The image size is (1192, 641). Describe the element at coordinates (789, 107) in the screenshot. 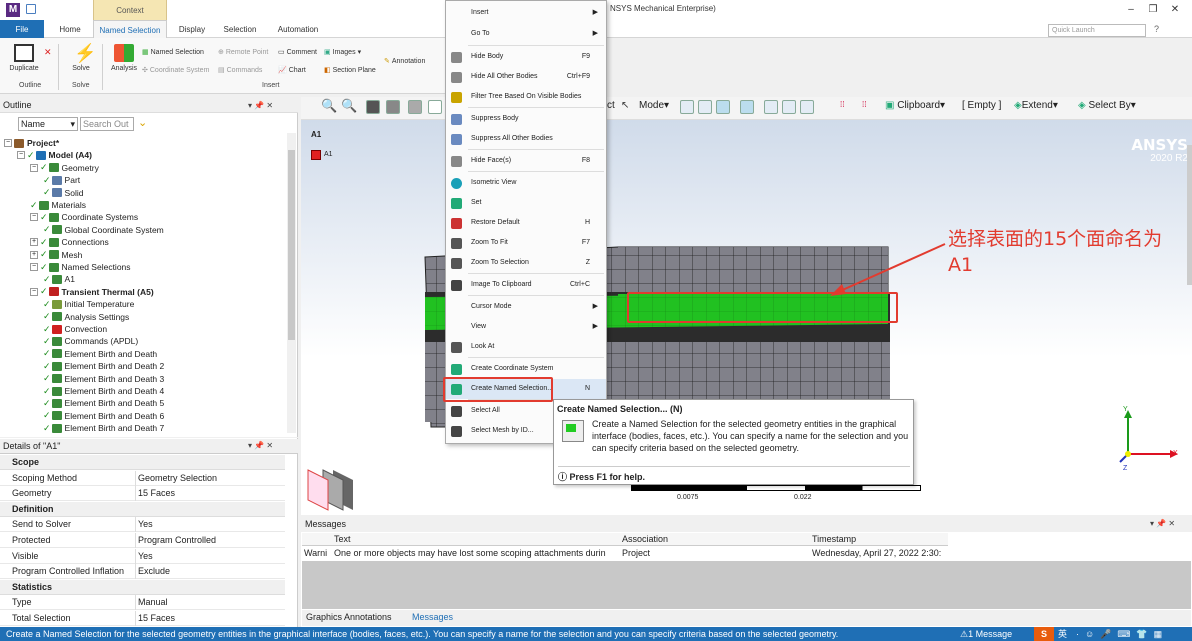

I see `element-face-select-icon` at that location.